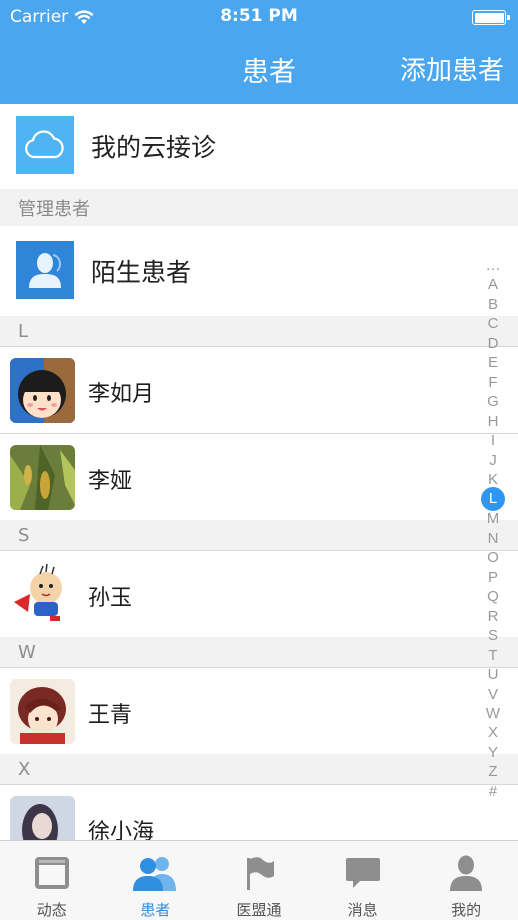  What do you see at coordinates (493, 538) in the screenshot?
I see `index-letter-n: N` at bounding box center [493, 538].